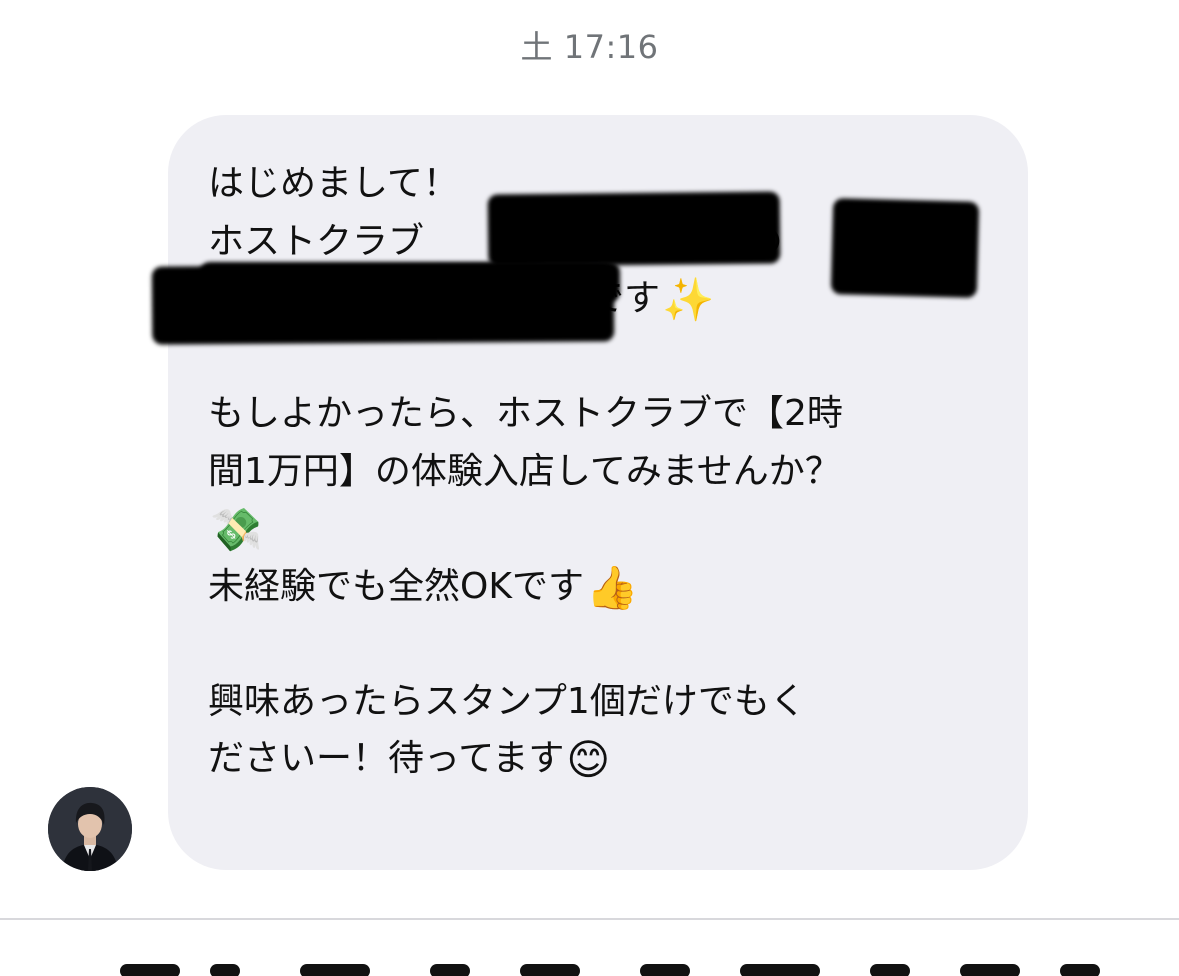 Image resolution: width=1179 pixels, height=976 pixels. Describe the element at coordinates (524, 471) in the screenshot. I see `message-line: 間1万円】の体験入店してみませんか？` at that location.